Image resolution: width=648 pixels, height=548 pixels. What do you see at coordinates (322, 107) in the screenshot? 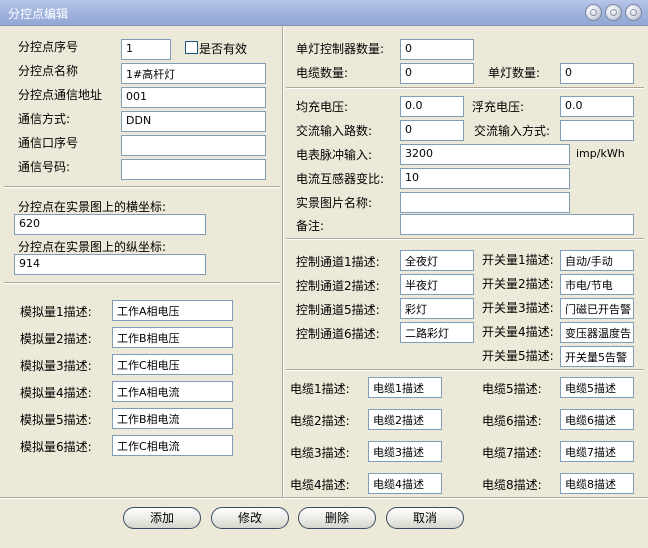
I see `equalize-voltage-label: 均充电压:` at bounding box center [322, 107].